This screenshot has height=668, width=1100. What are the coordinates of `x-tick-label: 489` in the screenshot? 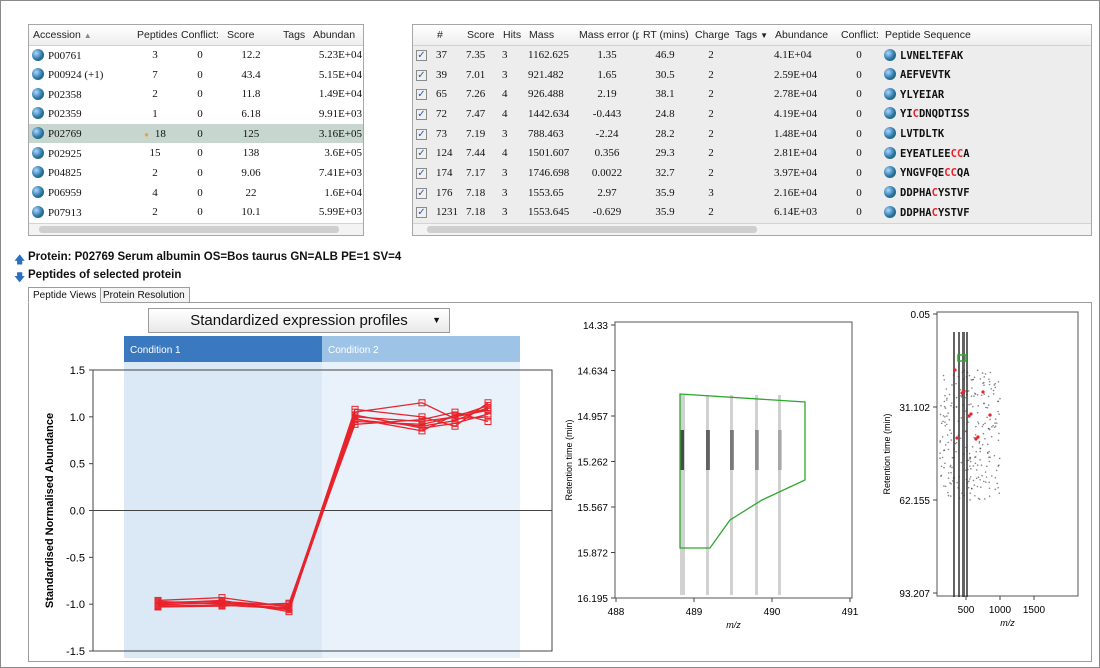 It's located at (694, 612).